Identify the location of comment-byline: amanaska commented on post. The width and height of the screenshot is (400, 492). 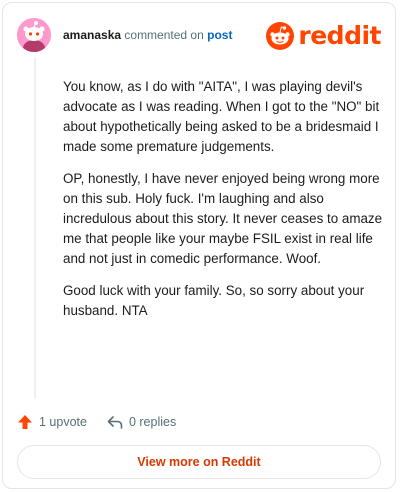
(147, 35).